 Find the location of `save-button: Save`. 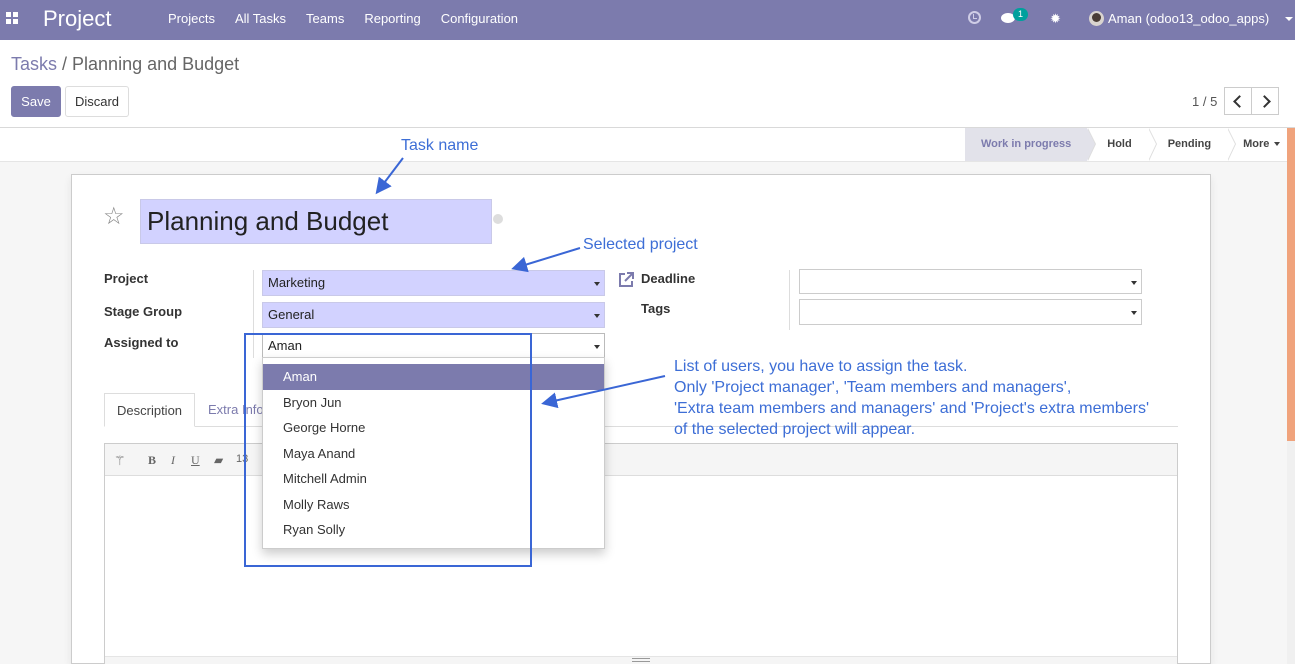

save-button: Save is located at coordinates (36, 101).